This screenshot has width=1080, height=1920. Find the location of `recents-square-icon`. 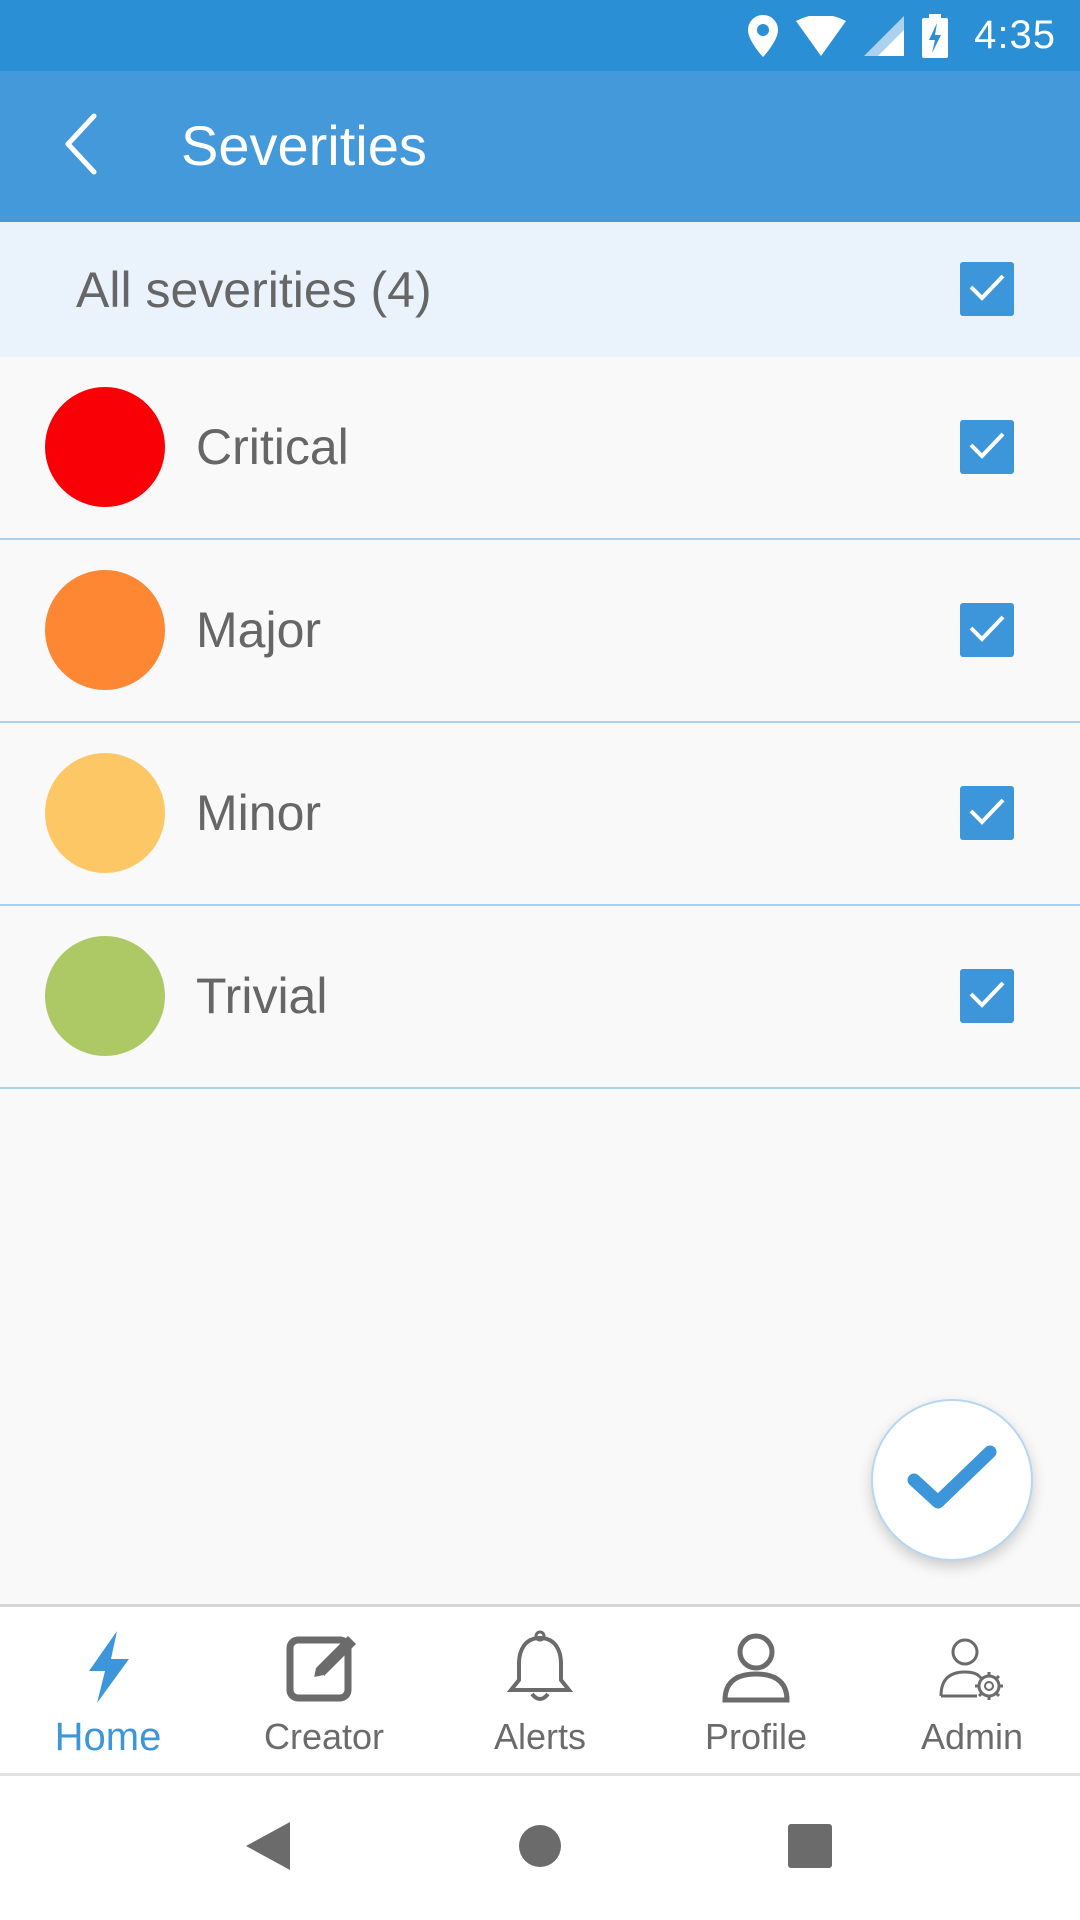

recents-square-icon is located at coordinates (810, 1848).